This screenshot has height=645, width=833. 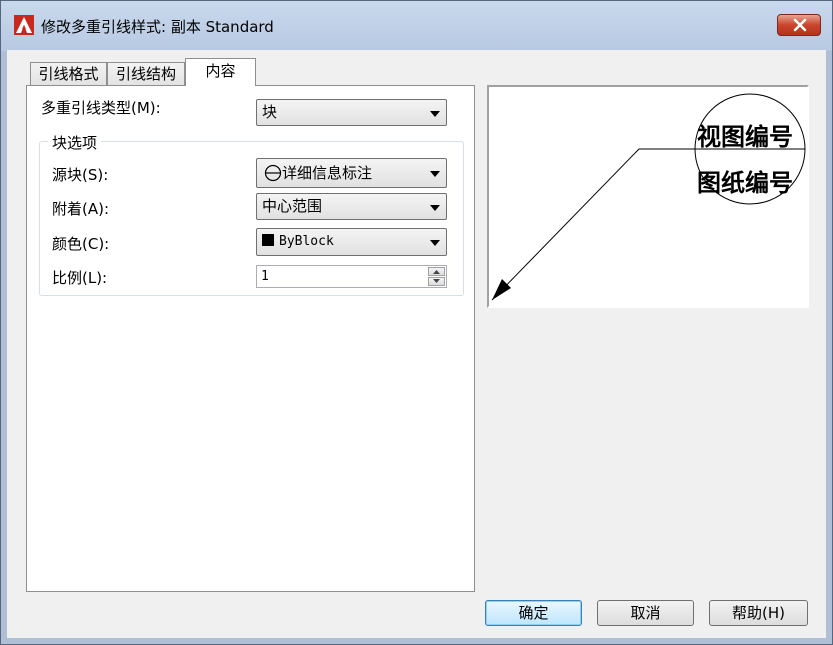 What do you see at coordinates (645, 613) in the screenshot?
I see `cancel-button: 取消` at bounding box center [645, 613].